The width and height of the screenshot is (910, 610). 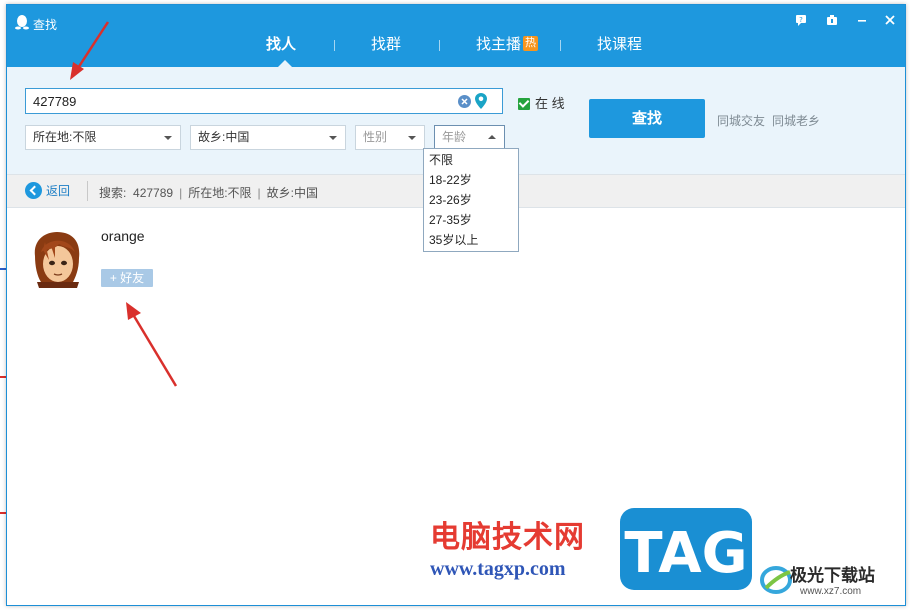 What do you see at coordinates (507, 537) in the screenshot?
I see `watermark-text: 电脑技术网` at bounding box center [507, 537].